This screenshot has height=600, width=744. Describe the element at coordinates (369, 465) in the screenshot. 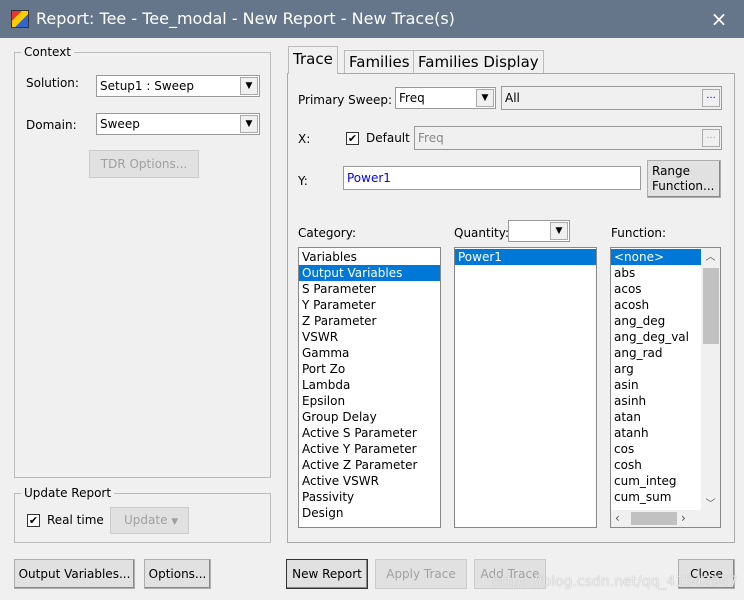

I see `list-item: Active Z Parameter` at that location.